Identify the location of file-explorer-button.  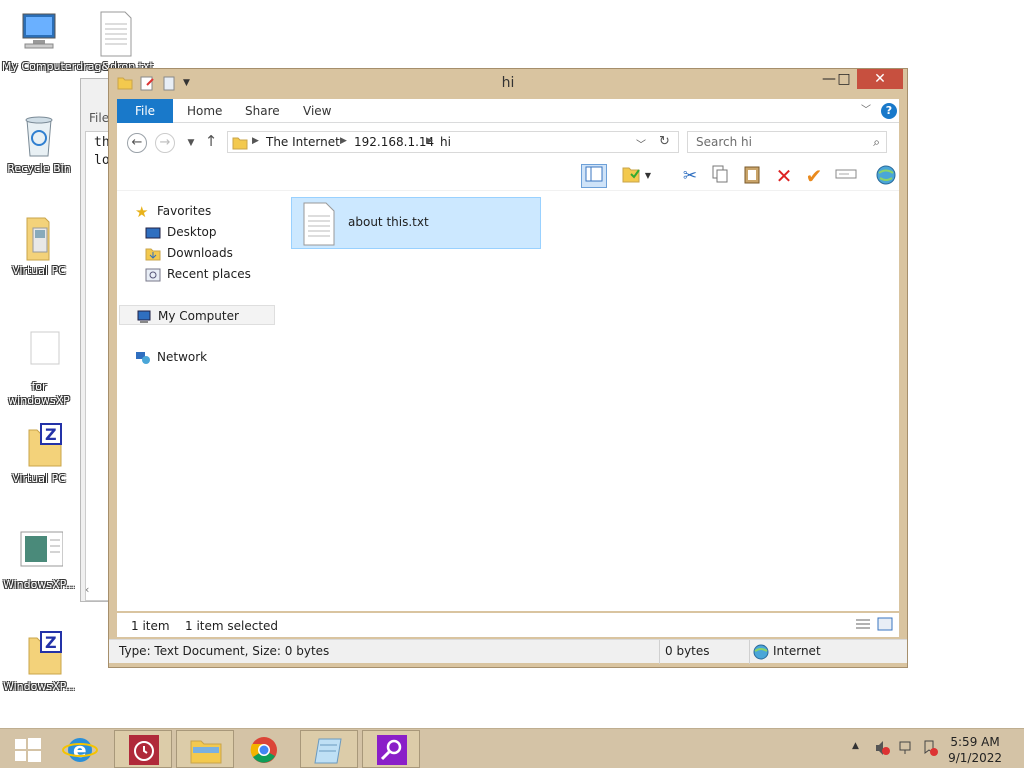
(205, 749).